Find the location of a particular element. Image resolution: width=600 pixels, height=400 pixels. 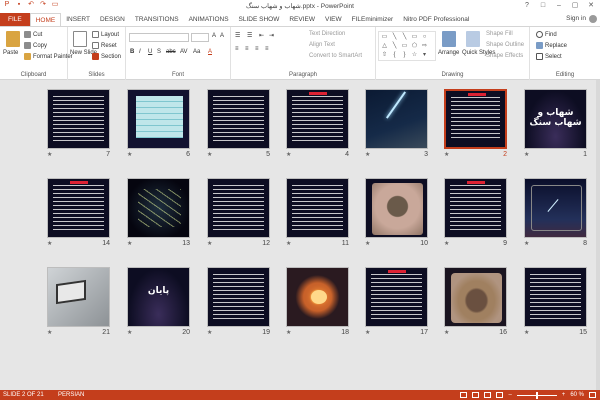

slide-thumbnail: ★ 7 is located at coordinates (78, 123).